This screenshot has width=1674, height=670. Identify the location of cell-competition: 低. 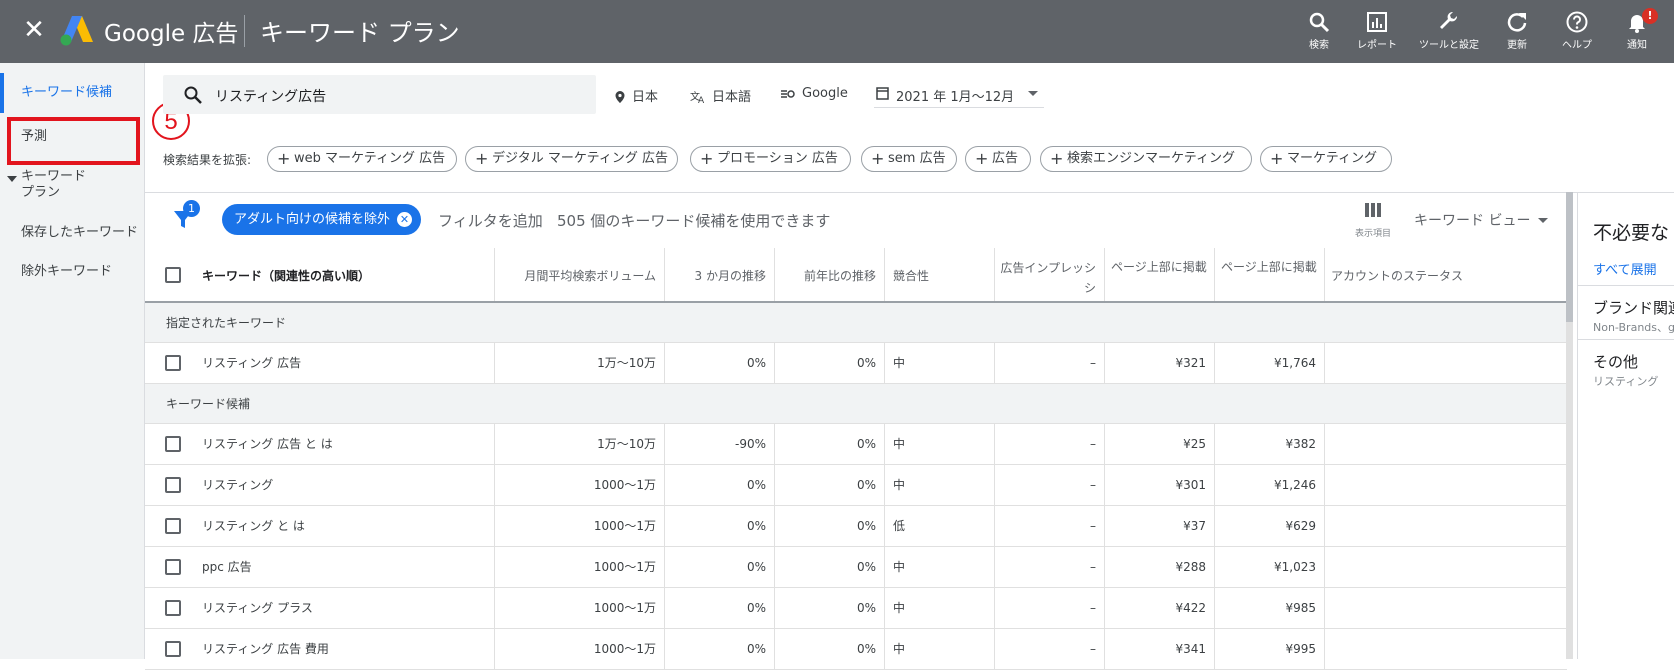
(939, 526).